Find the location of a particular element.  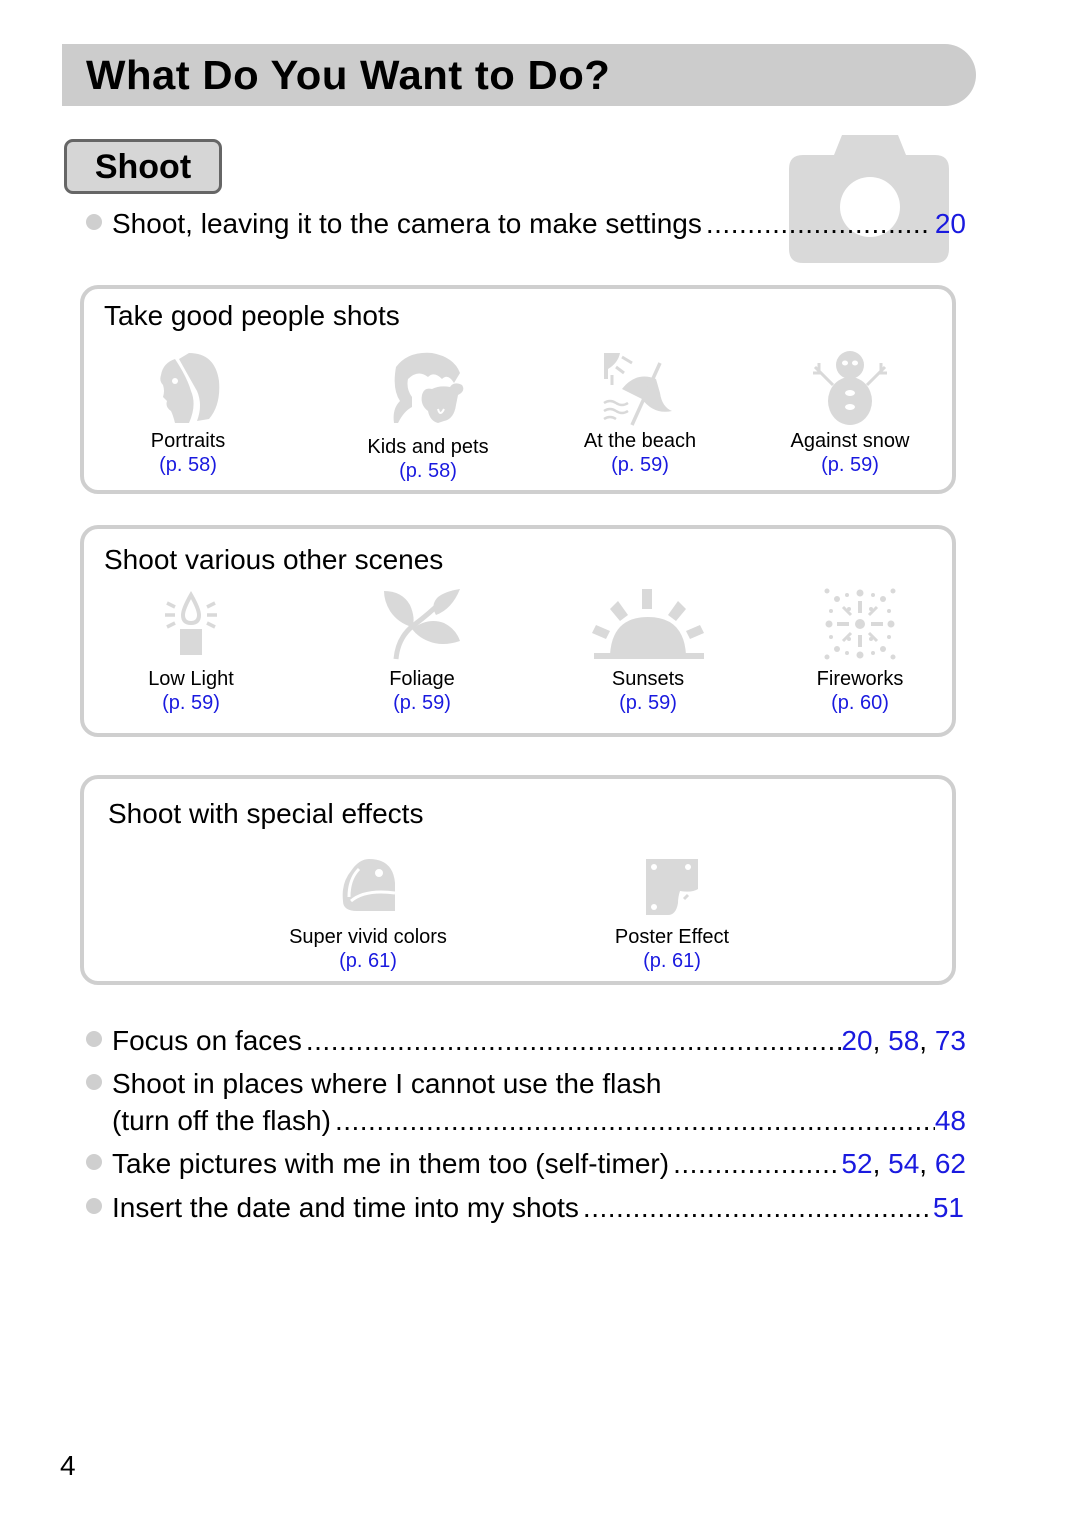

section-tab-shoot: Shoot is located at coordinates (143, 166).